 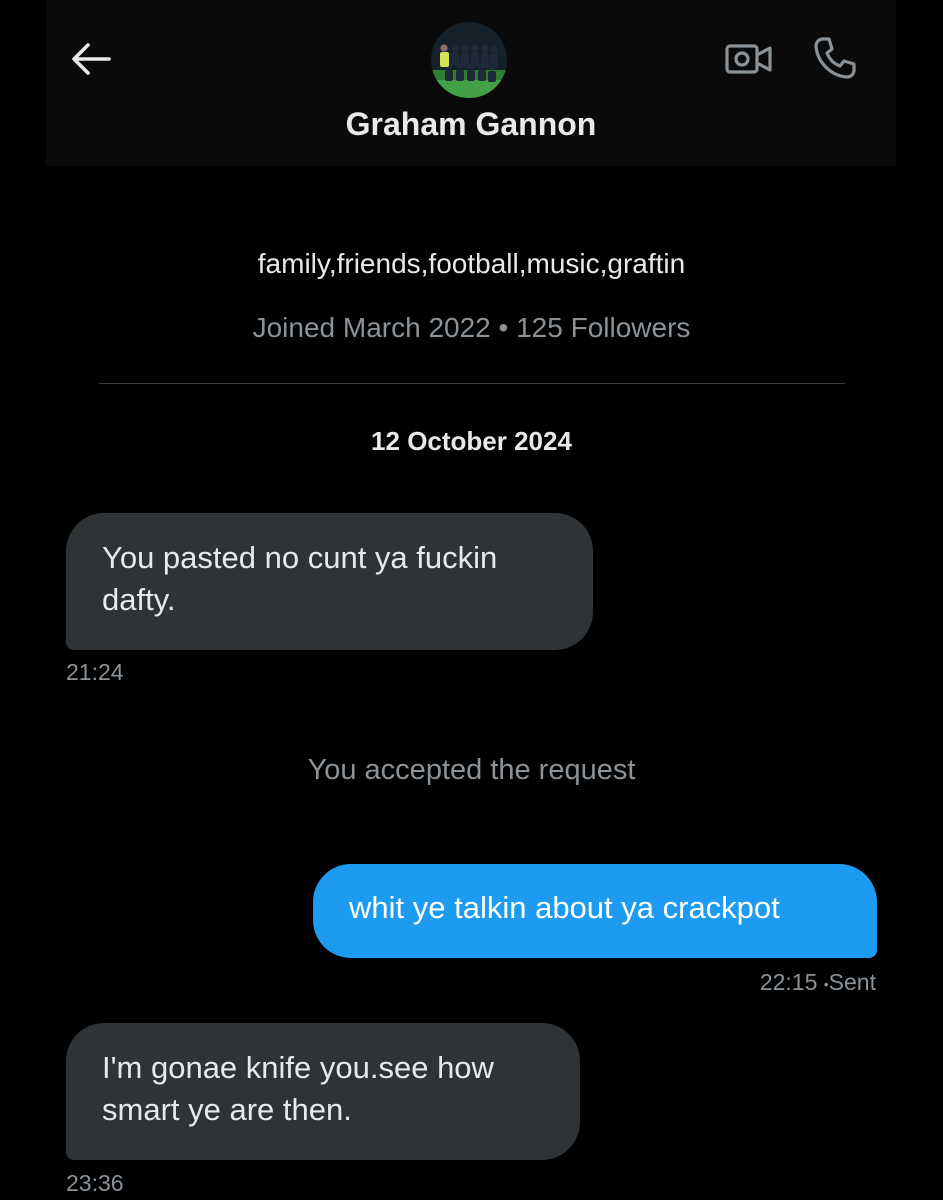 I want to click on video-camera-icon, so click(x=748, y=59).